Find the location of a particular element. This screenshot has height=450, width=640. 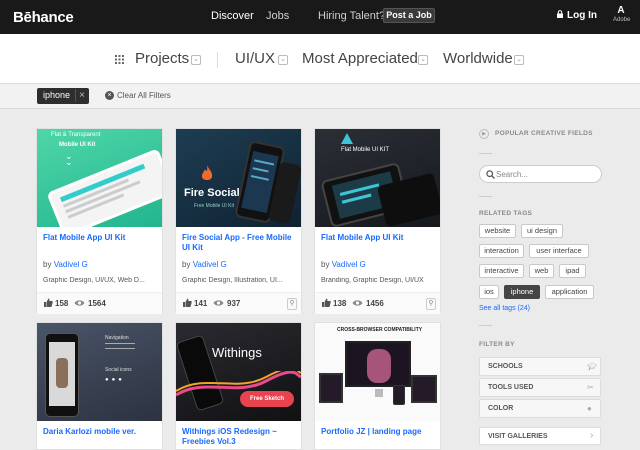

tools-icon: ✂ is located at coordinates (590, 387).